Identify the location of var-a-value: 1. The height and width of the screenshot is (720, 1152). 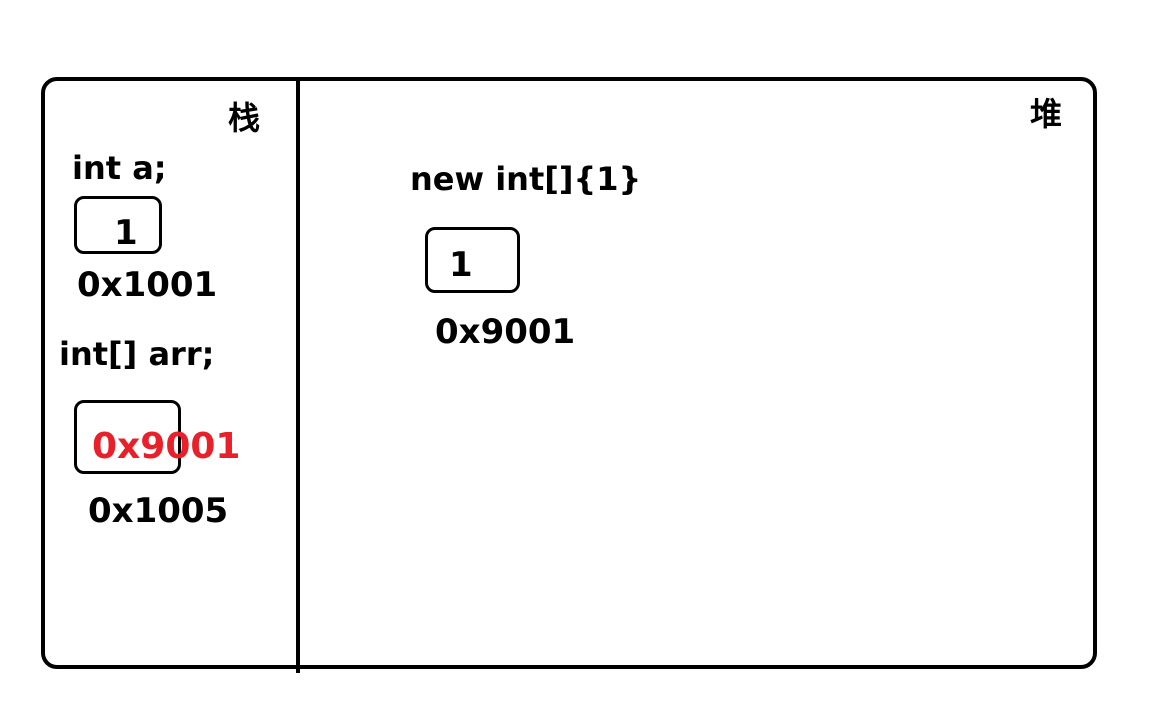
(126, 233).